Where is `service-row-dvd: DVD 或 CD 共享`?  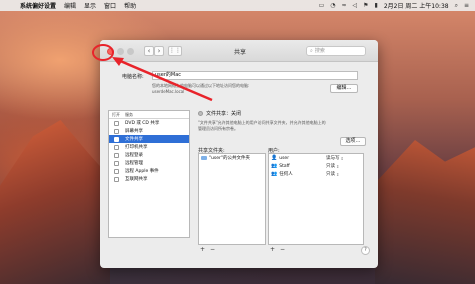 service-row-dvd: DVD 或 CD 共享 is located at coordinates (149, 123).